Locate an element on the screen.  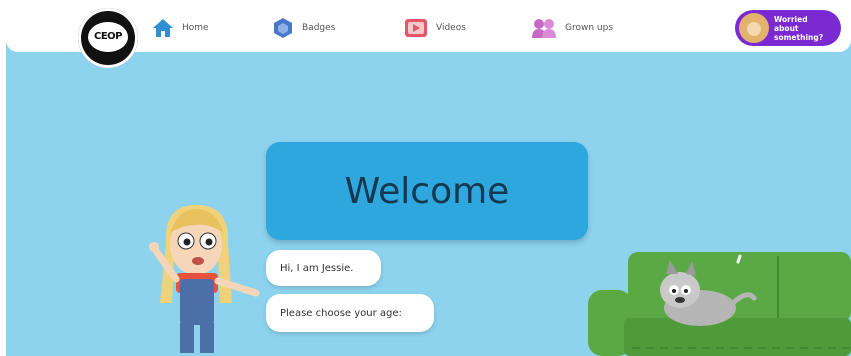
nav-grown-ups: Grown ups is located at coordinates (572, 28).